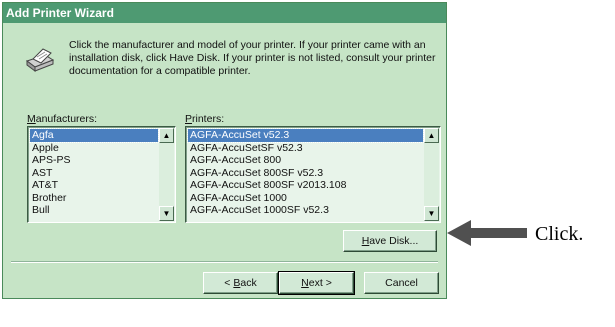 Image resolution: width=615 pixels, height=327 pixels. Describe the element at coordinates (305, 148) in the screenshot. I see `list-item: AGFA-AccuSetSF v52.3` at that location.